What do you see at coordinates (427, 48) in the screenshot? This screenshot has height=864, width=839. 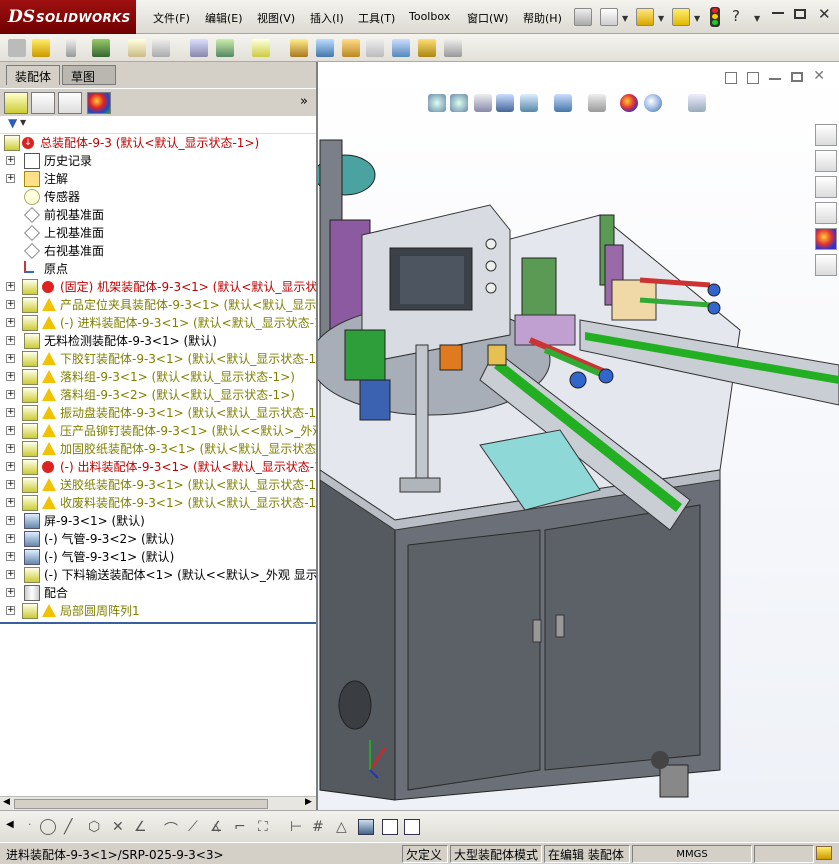 I see `clearance-verification-icon` at bounding box center [427, 48].